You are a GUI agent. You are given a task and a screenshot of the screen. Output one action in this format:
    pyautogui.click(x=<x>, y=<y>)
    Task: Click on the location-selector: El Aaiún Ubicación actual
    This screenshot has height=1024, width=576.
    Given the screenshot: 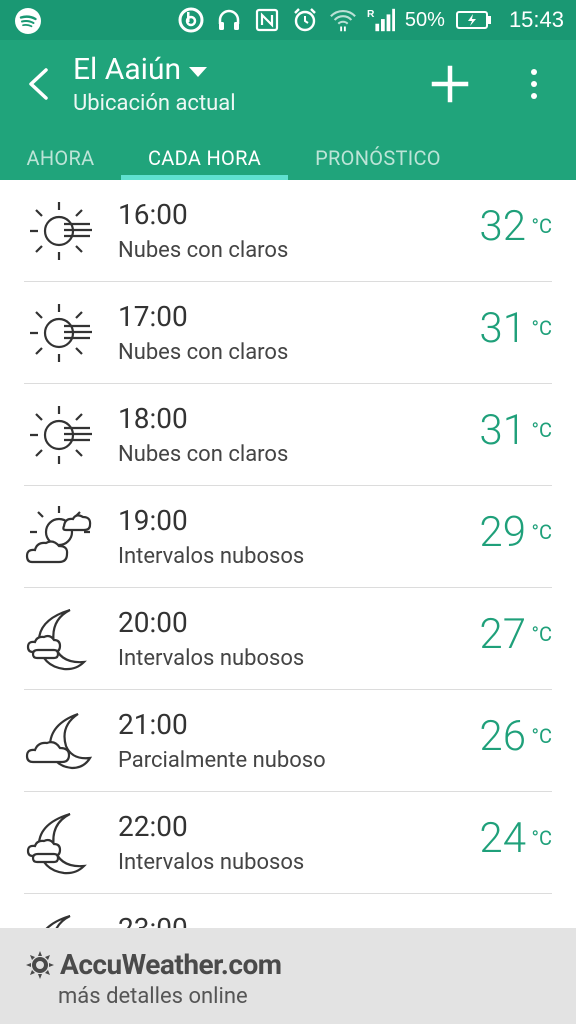 What is the action you would take?
    pyautogui.click(x=154, y=84)
    